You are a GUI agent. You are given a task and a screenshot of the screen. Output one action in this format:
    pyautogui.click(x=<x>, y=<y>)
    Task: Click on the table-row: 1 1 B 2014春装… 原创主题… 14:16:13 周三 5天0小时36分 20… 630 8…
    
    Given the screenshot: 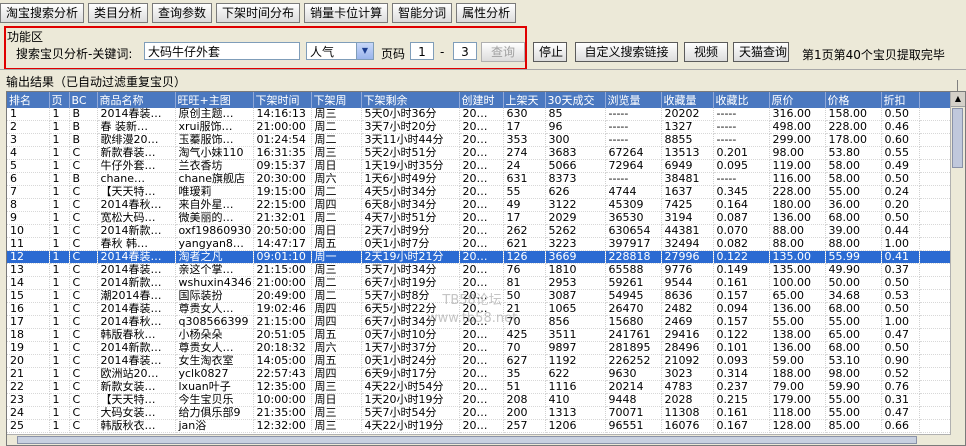 What is the action you would take?
    pyautogui.click(x=479, y=114)
    